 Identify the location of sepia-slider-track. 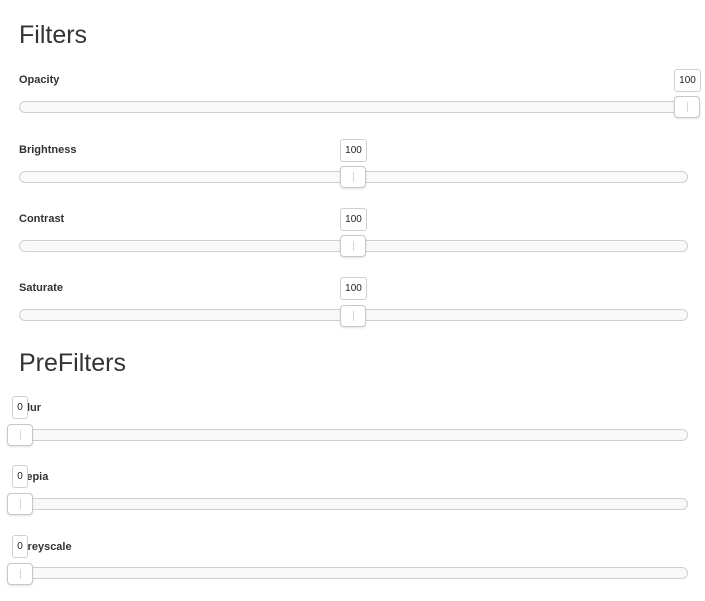
(353, 504).